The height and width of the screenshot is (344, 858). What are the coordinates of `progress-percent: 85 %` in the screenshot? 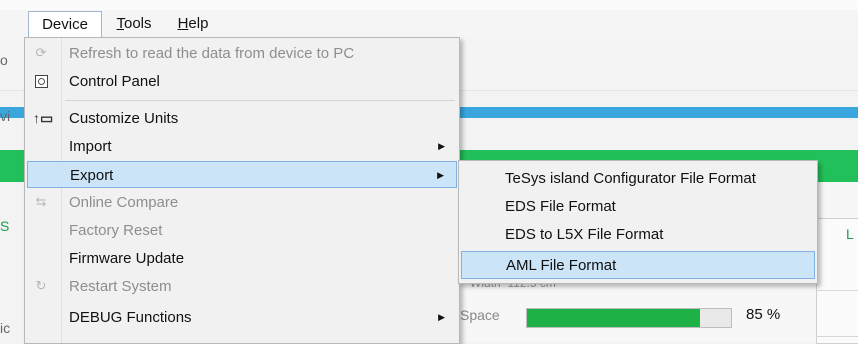 It's located at (763, 314).